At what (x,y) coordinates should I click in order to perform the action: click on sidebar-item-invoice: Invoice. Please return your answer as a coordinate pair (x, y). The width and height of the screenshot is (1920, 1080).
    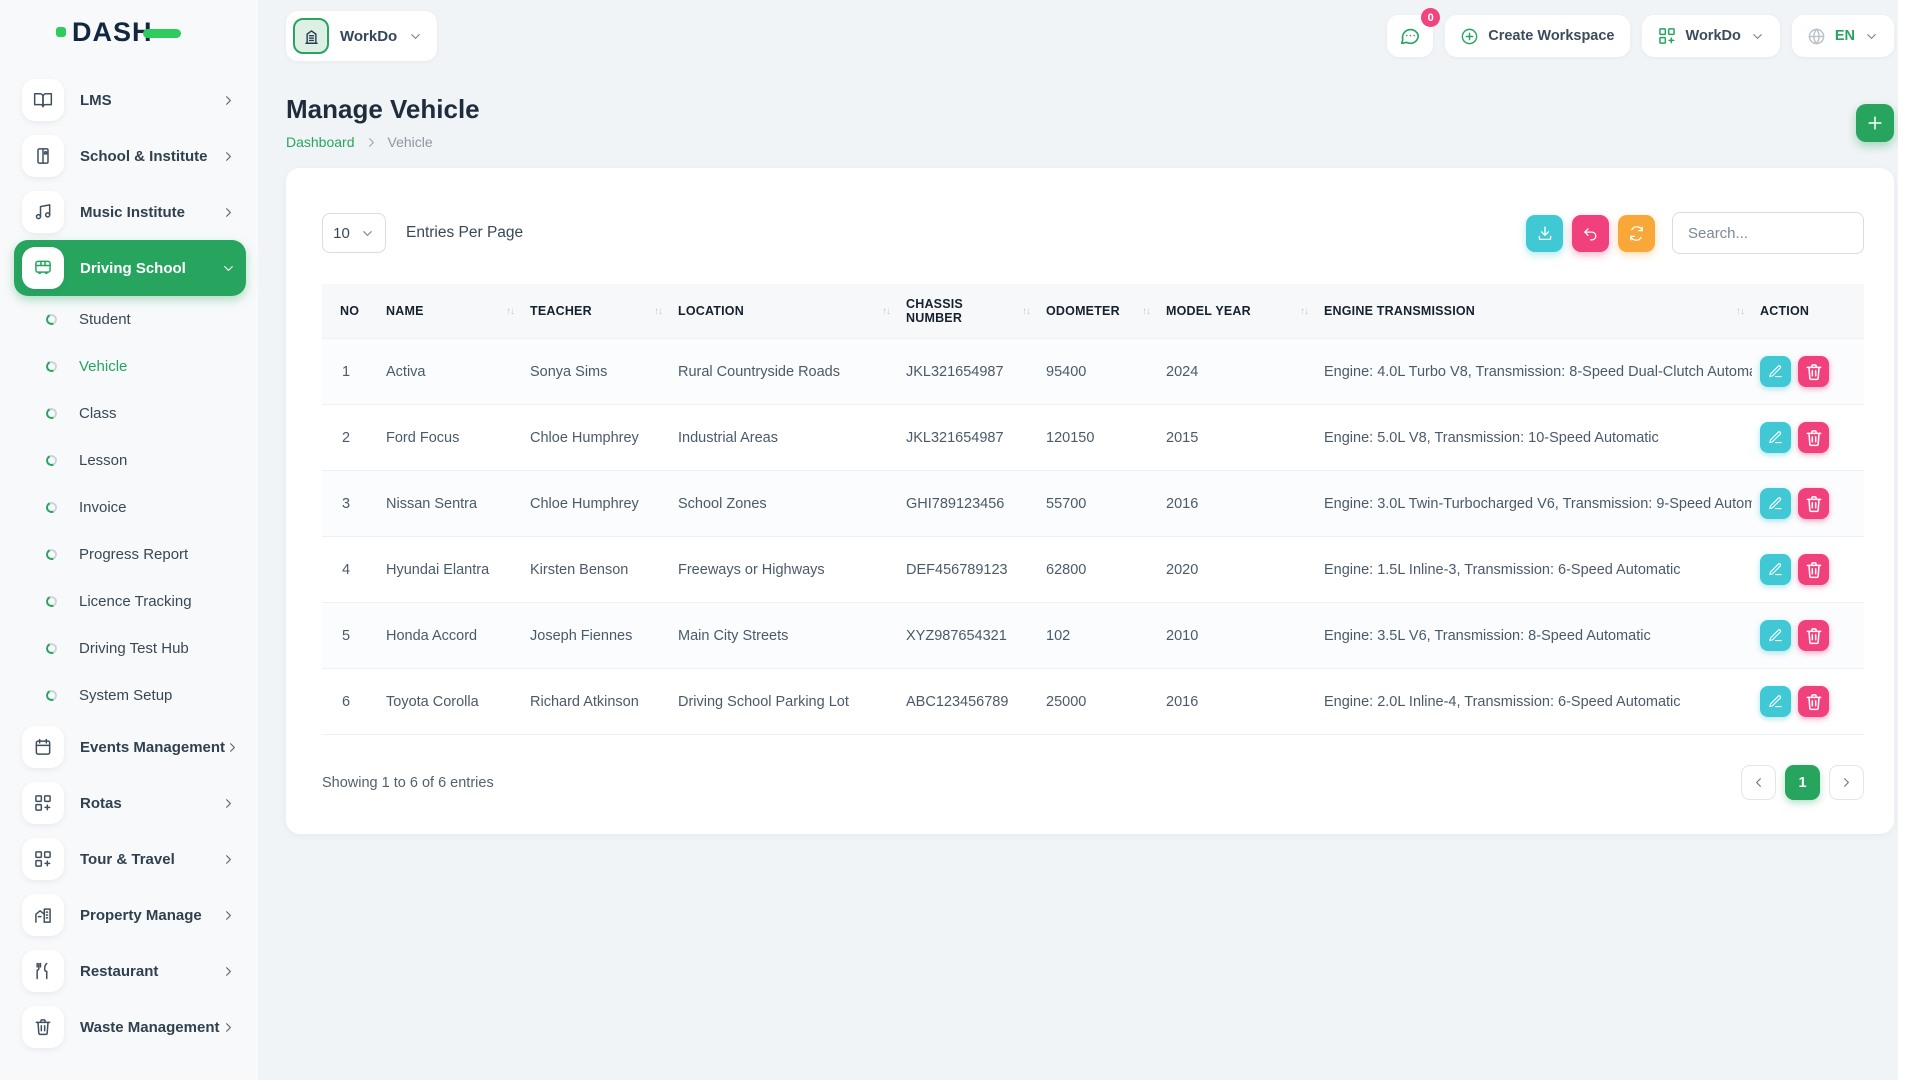
    Looking at the image, I should click on (130, 507).